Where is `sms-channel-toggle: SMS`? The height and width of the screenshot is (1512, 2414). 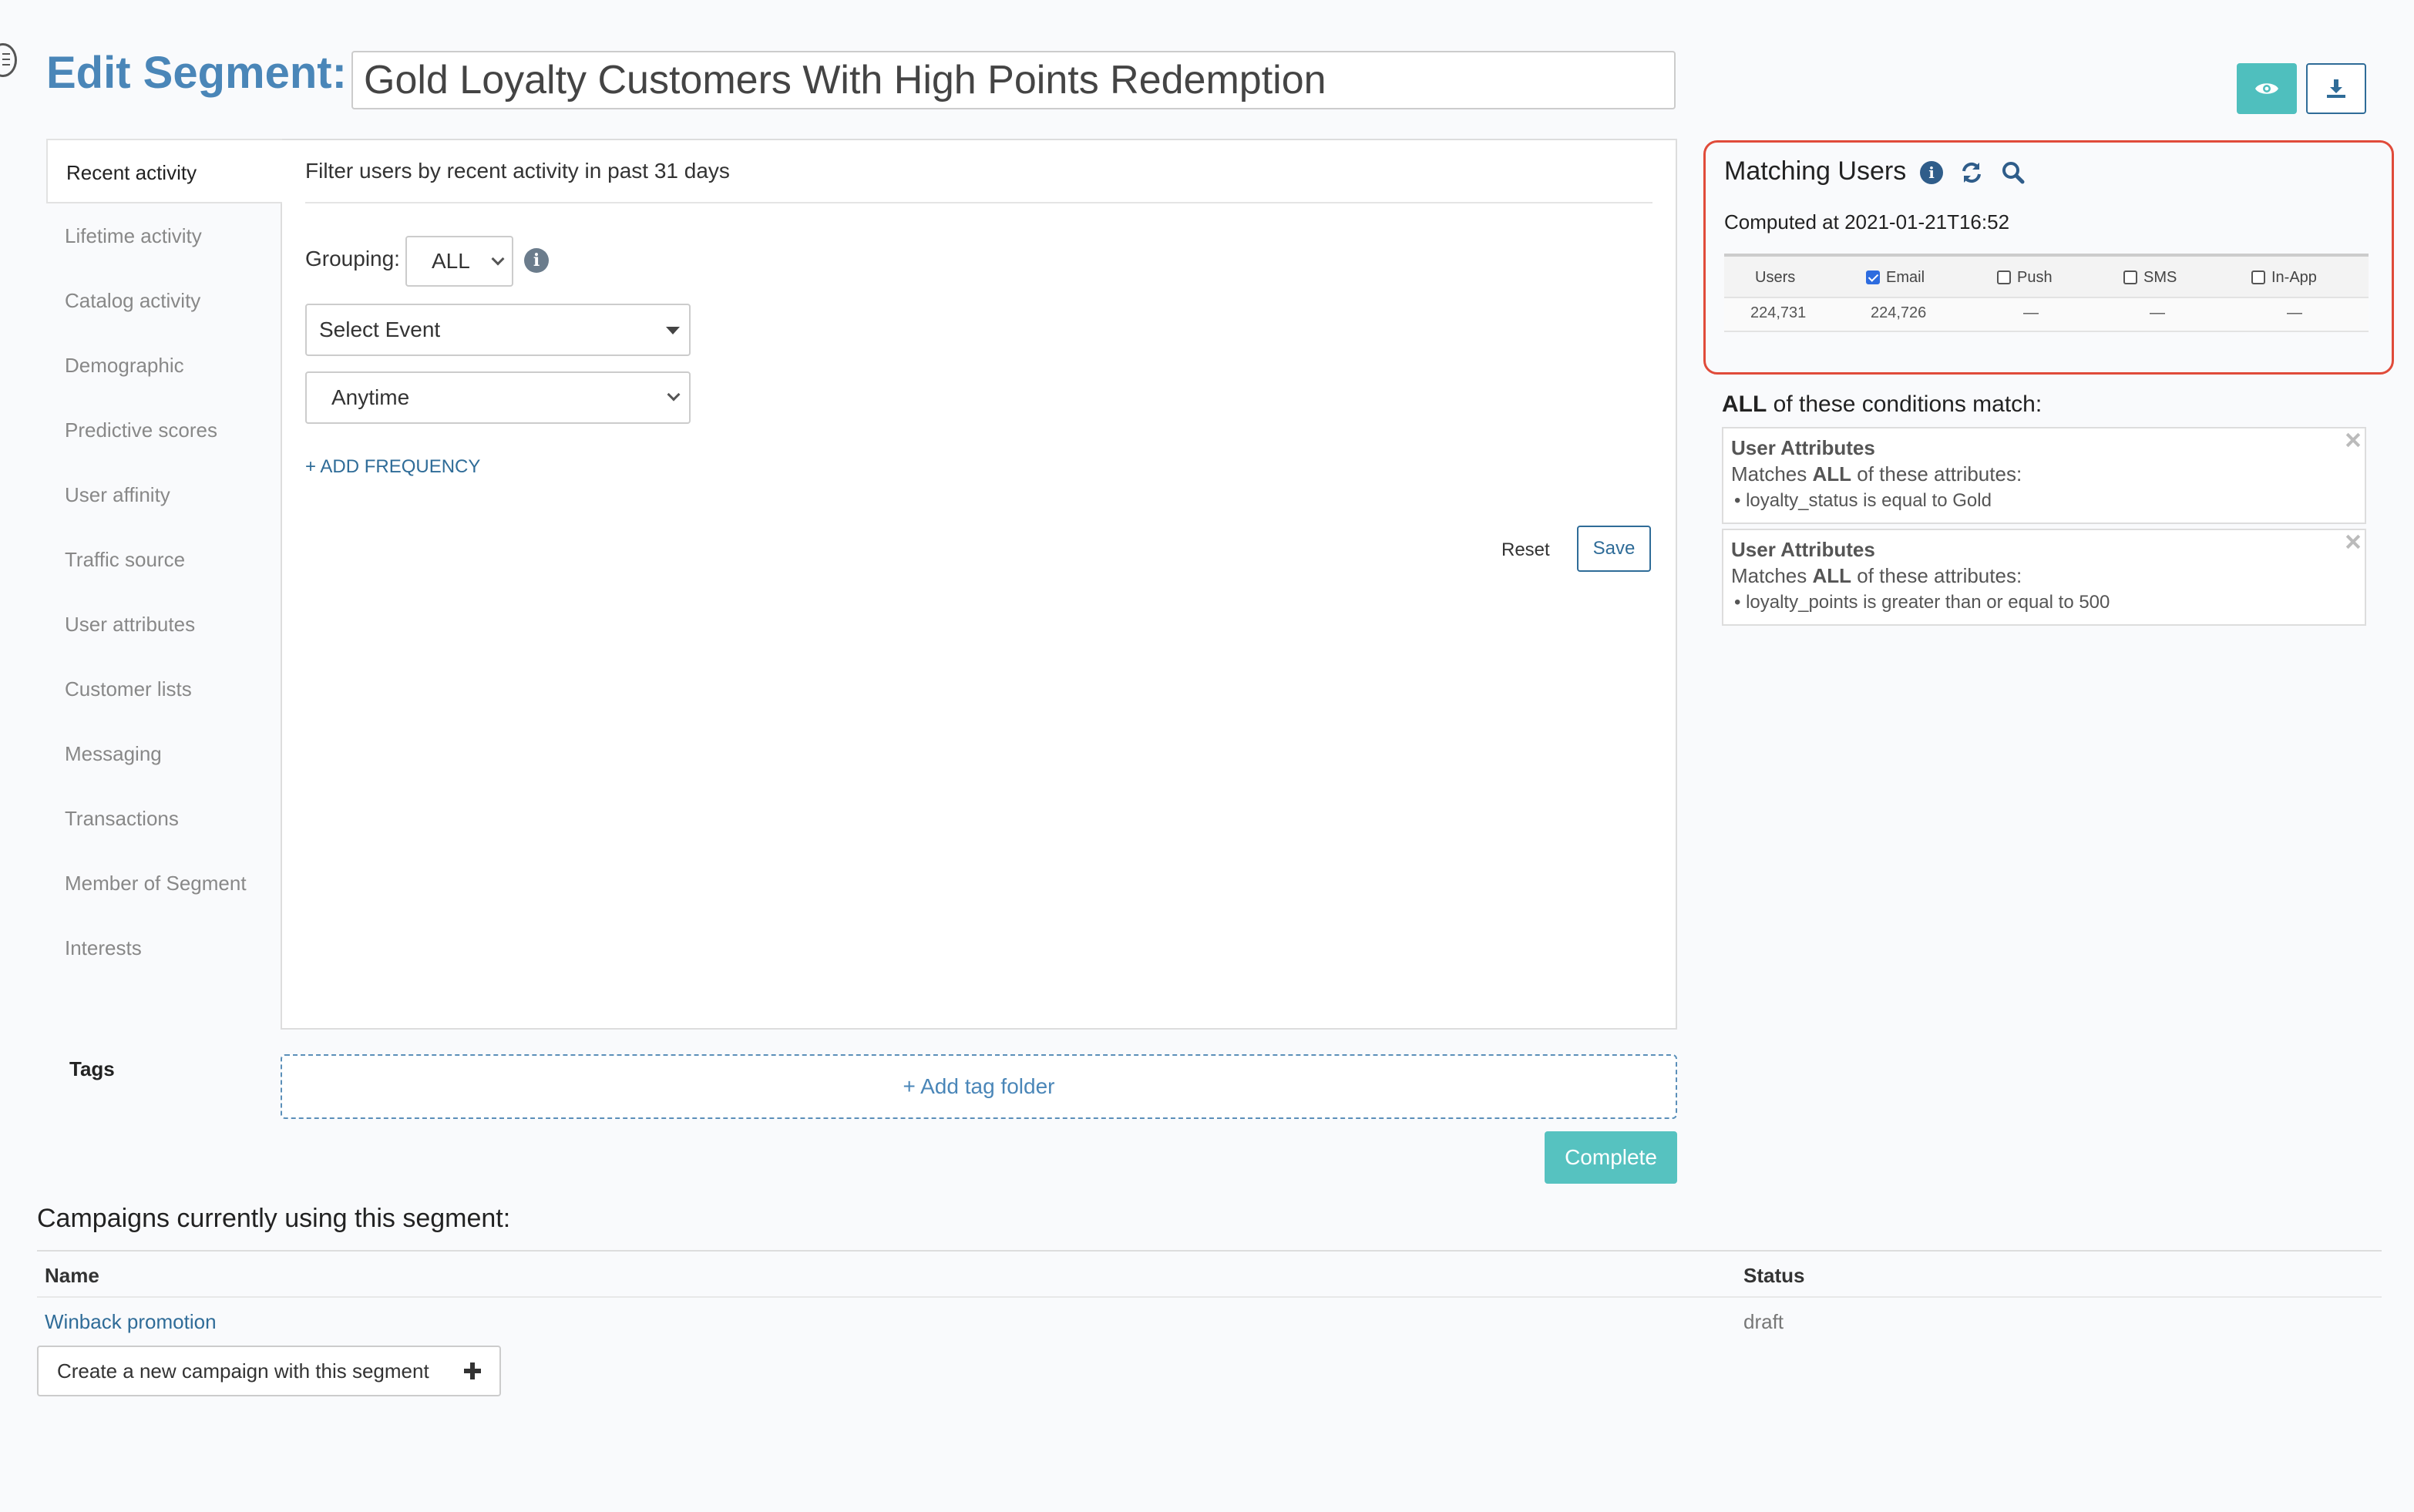 sms-channel-toggle: SMS is located at coordinates (2150, 278).